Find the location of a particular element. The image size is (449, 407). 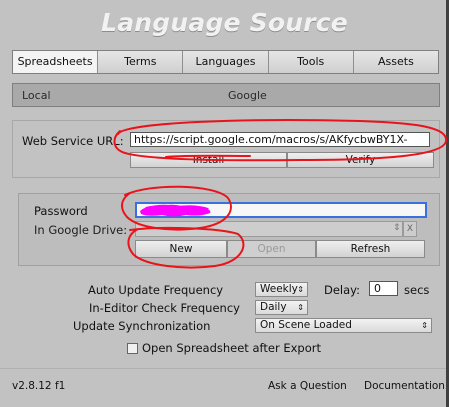

update-sync-select: On Scene Loaded ⇕ is located at coordinates (343, 325).